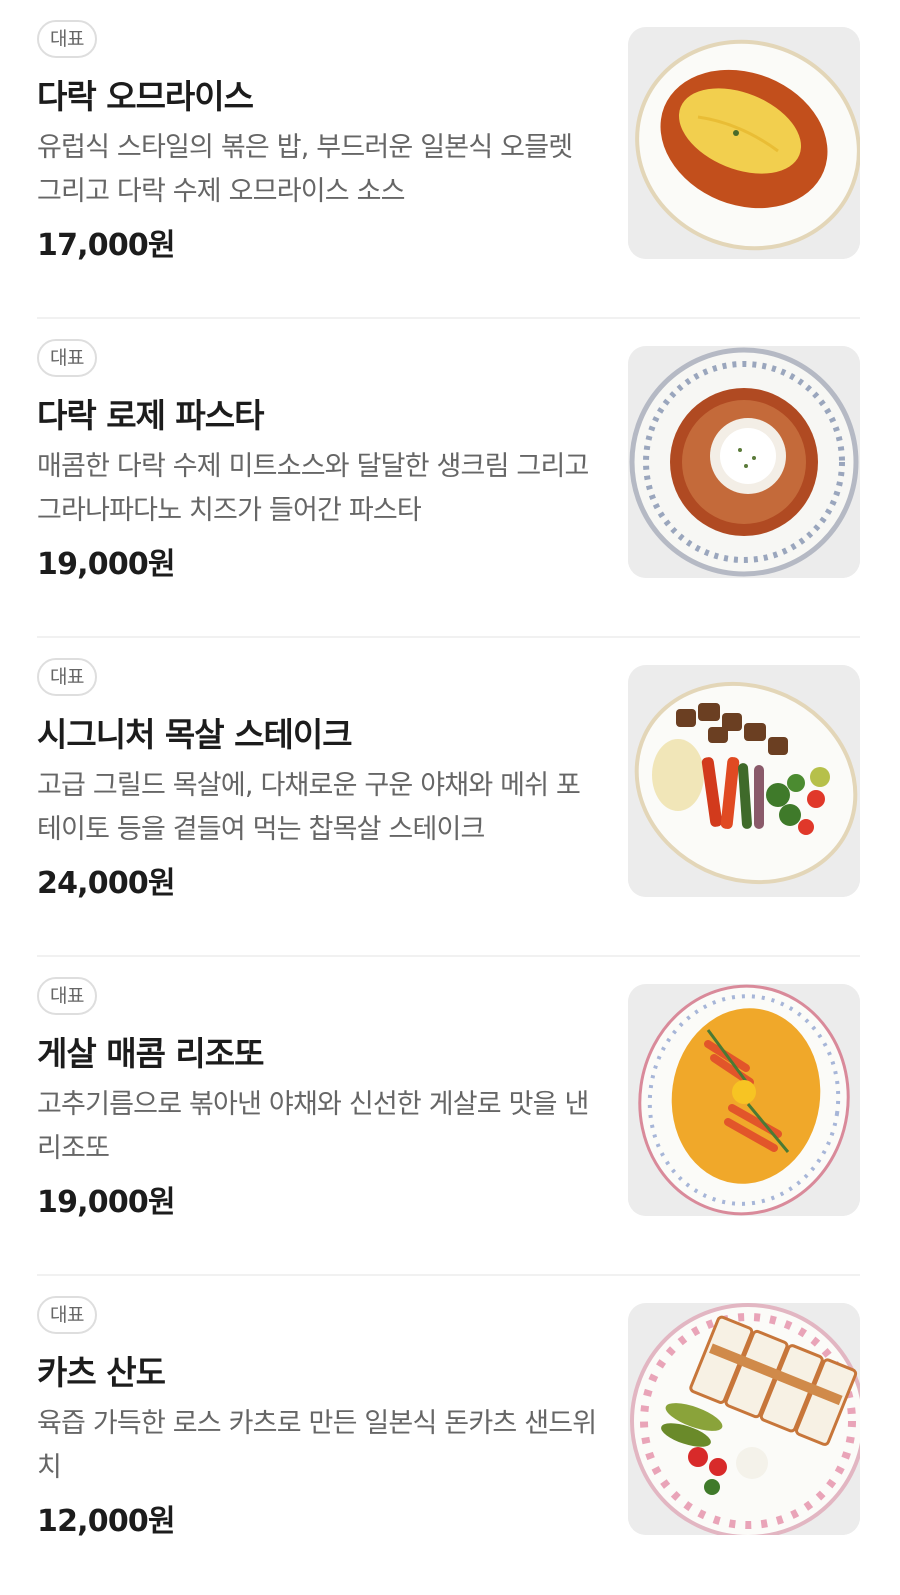  Describe the element at coordinates (106, 883) in the screenshot. I see `menu-item-price: 24,000원` at that location.